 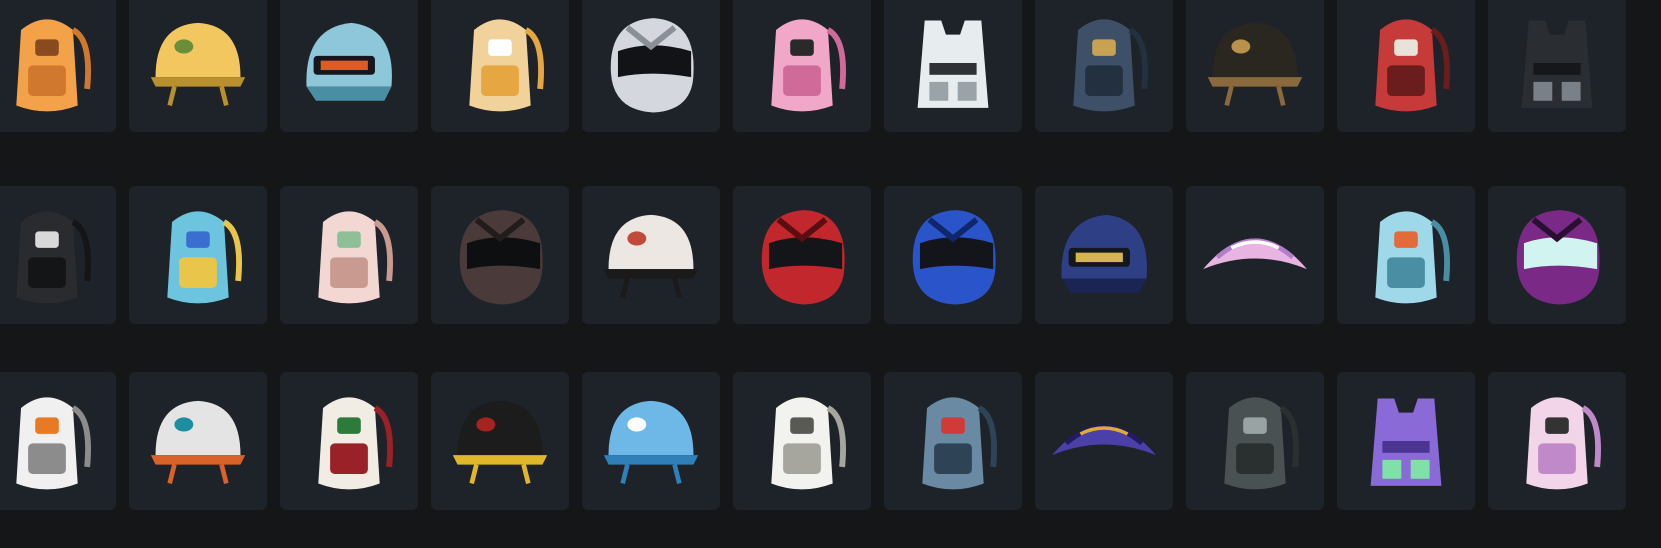 What do you see at coordinates (501, 257) in the screenshot?
I see `dark-pattern-helmet-icon` at bounding box center [501, 257].